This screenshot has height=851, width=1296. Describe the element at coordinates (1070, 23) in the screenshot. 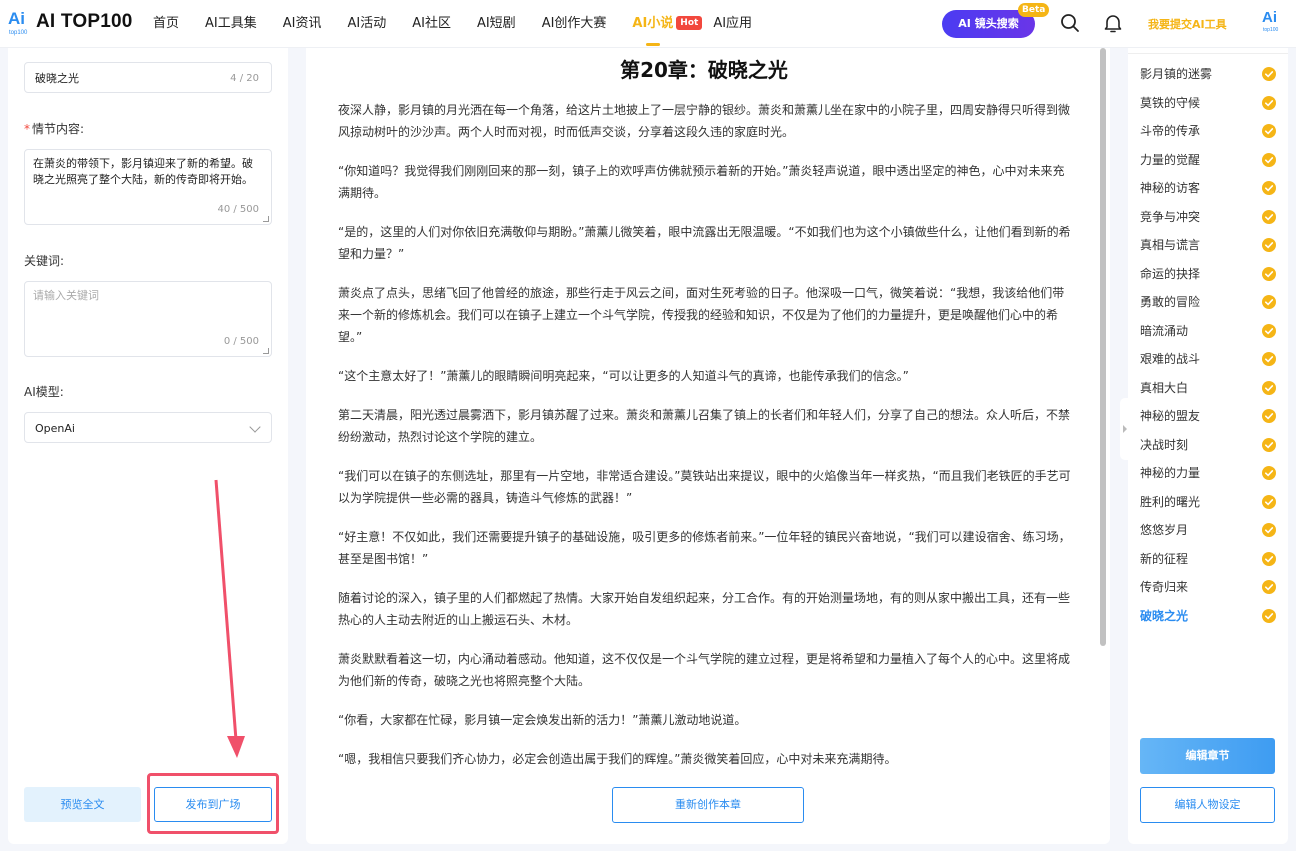

I see `search-icon` at that location.